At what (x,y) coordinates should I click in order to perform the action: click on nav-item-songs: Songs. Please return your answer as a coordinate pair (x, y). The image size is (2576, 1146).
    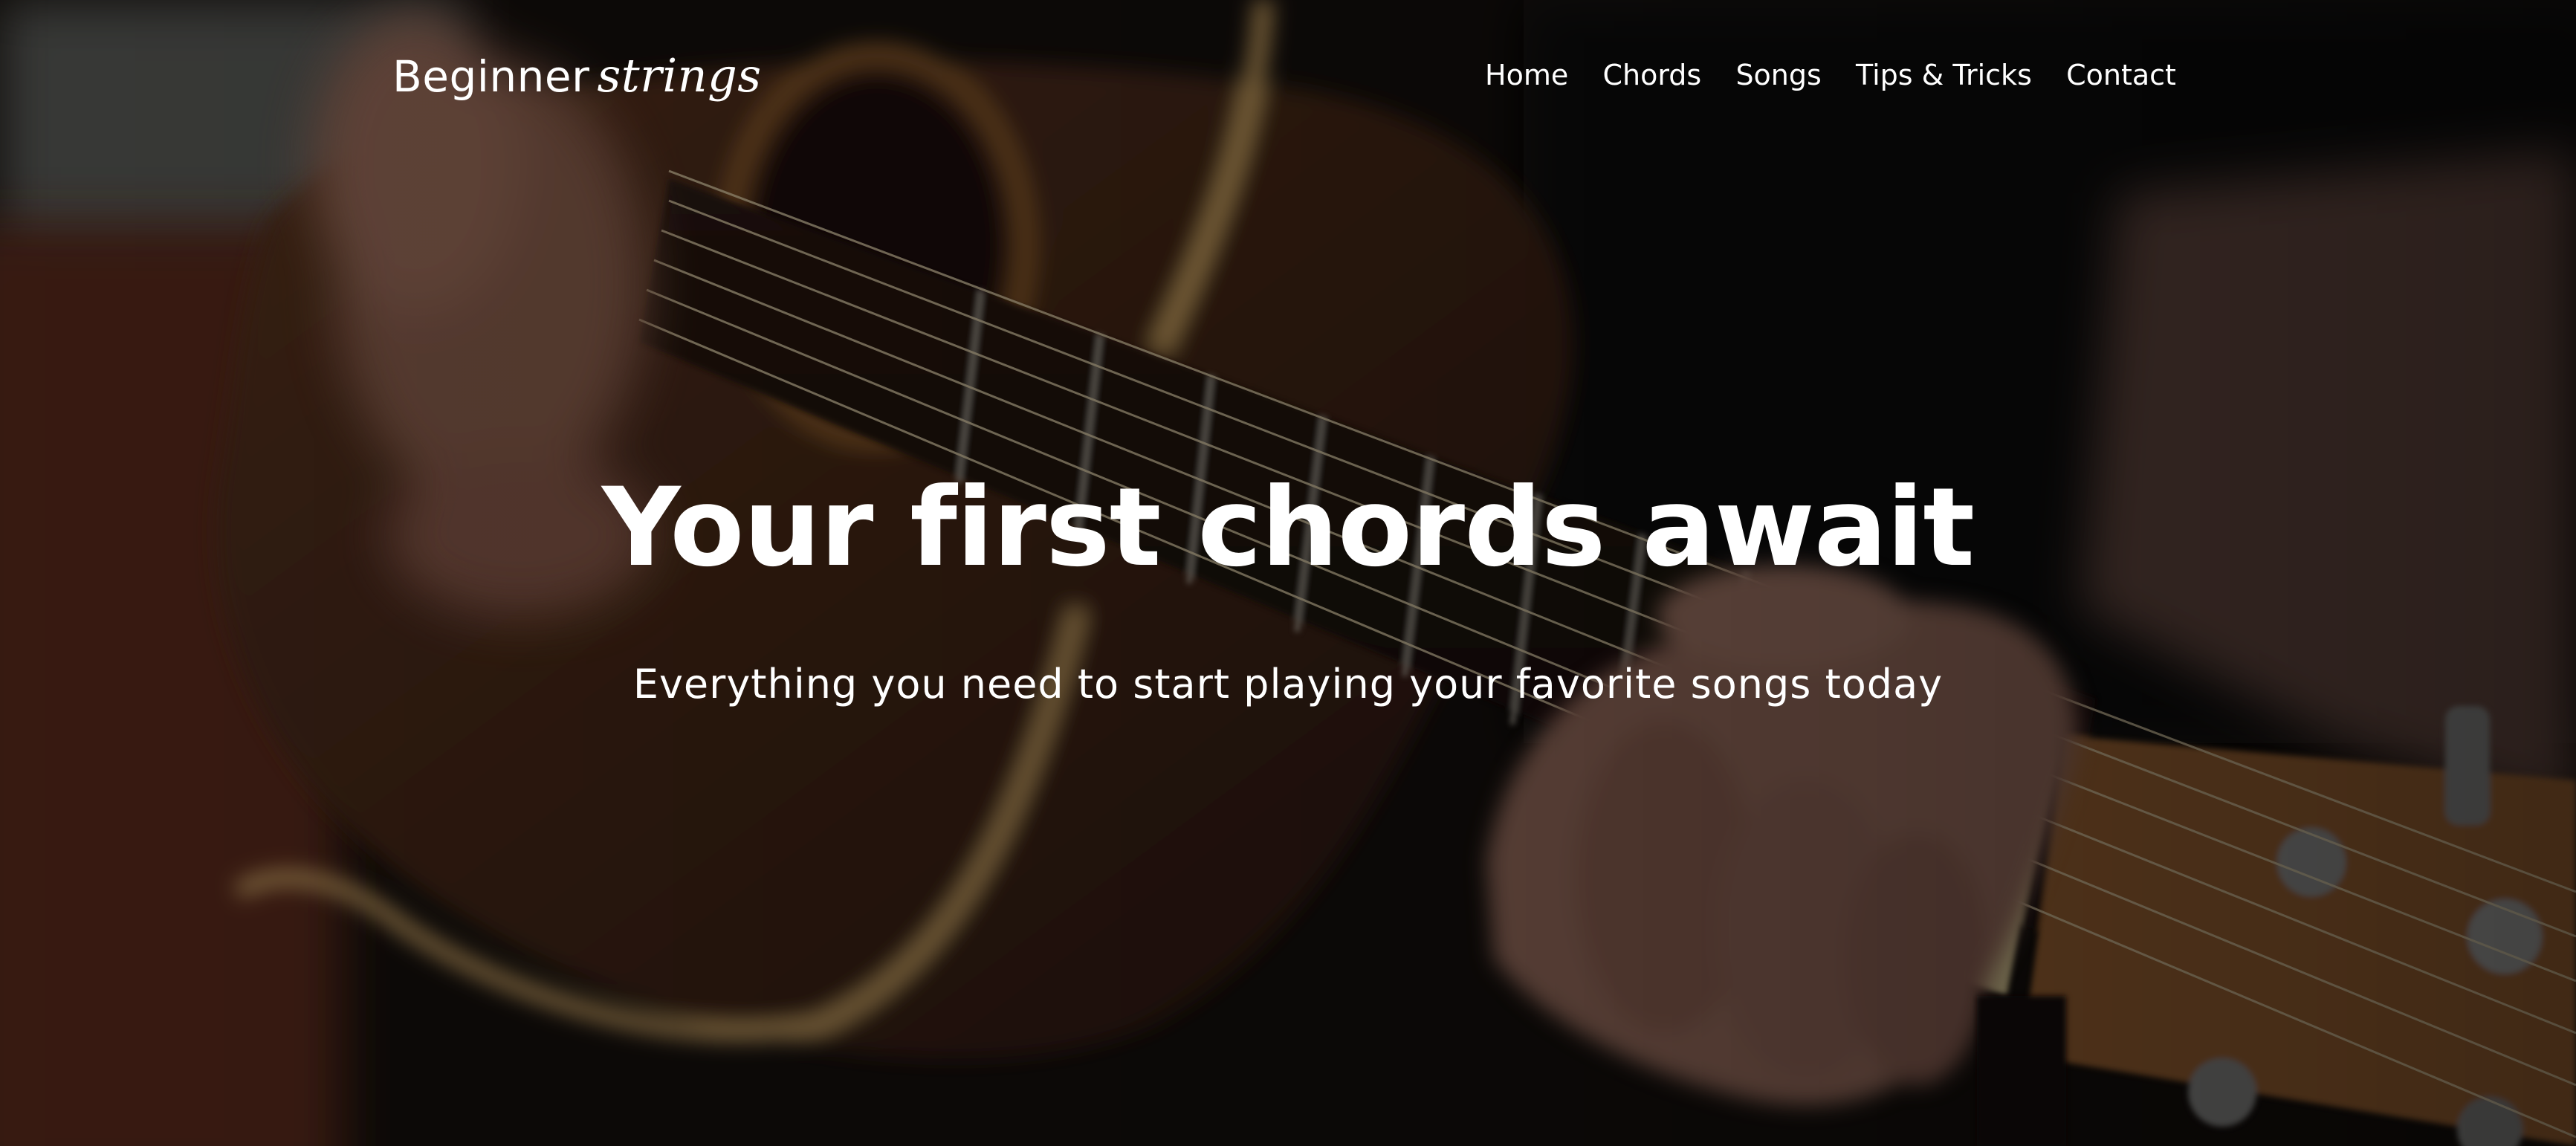
    Looking at the image, I should click on (1778, 75).